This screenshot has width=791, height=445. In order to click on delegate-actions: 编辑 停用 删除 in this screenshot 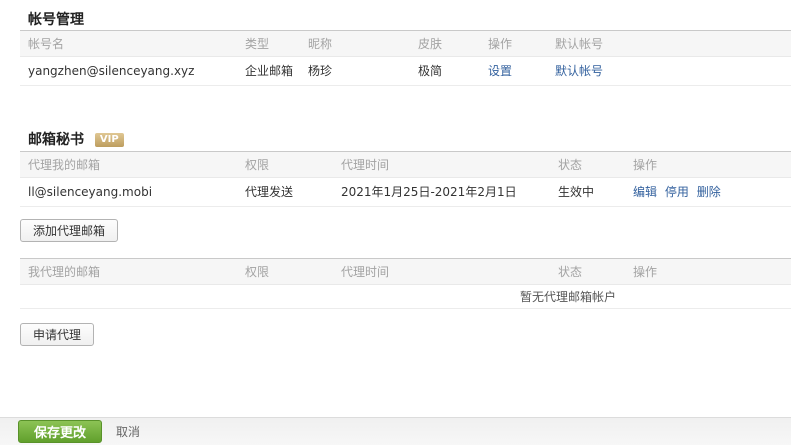, I will do `click(708, 192)`.